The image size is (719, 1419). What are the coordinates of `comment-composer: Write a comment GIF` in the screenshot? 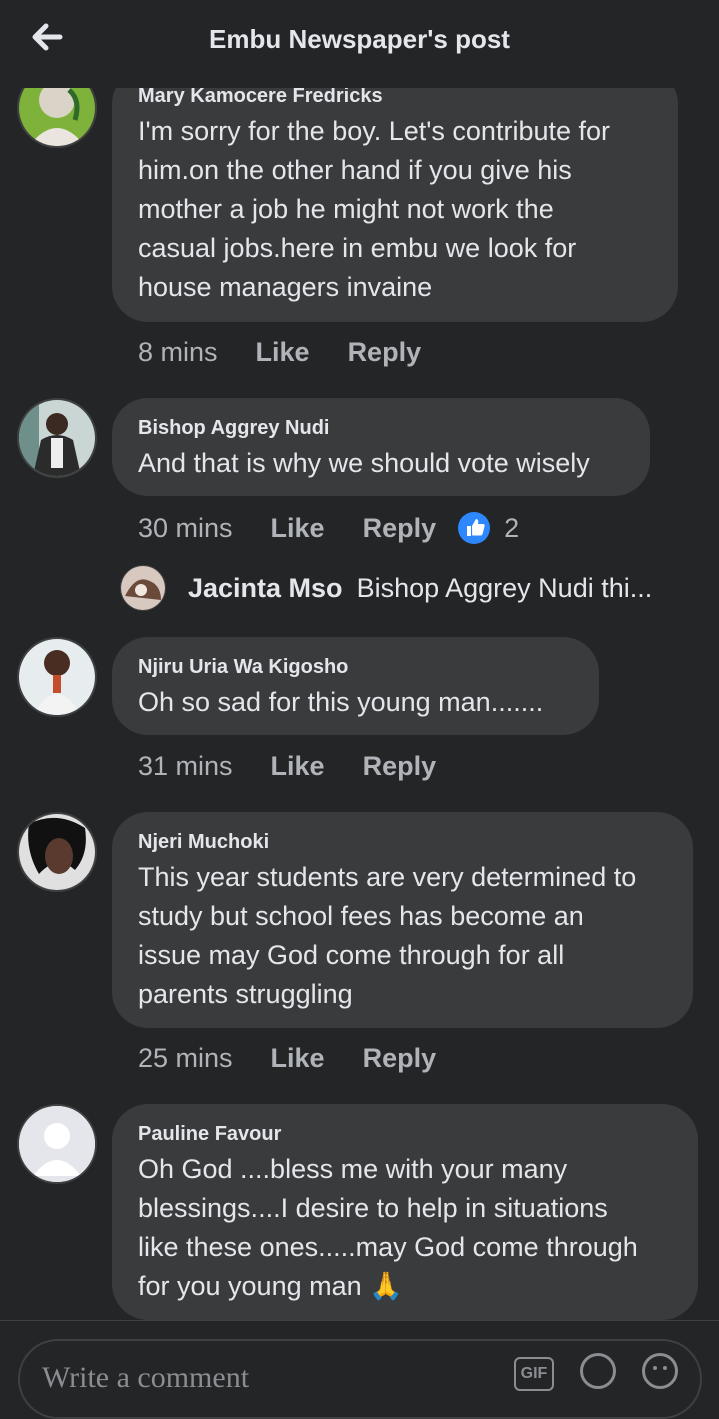 It's located at (359, 1369).